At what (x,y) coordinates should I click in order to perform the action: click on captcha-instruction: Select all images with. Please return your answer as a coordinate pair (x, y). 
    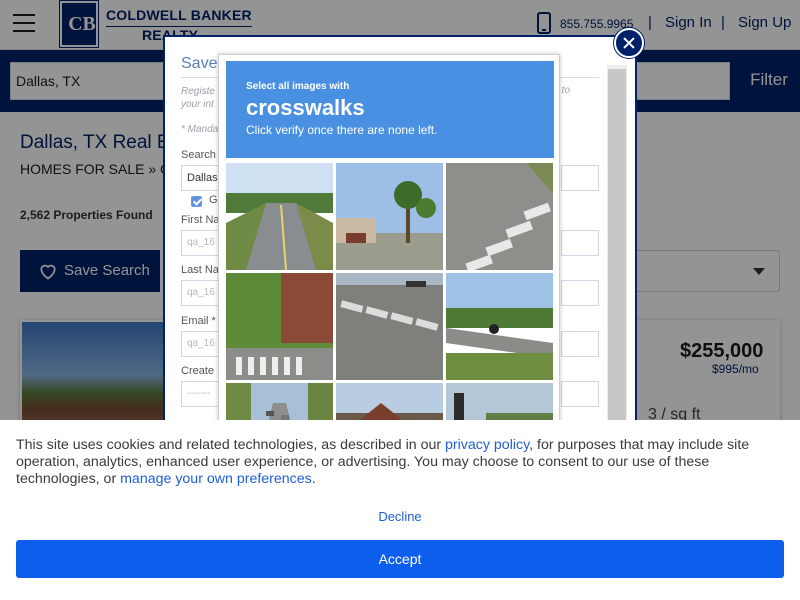
    Looking at the image, I should click on (298, 86).